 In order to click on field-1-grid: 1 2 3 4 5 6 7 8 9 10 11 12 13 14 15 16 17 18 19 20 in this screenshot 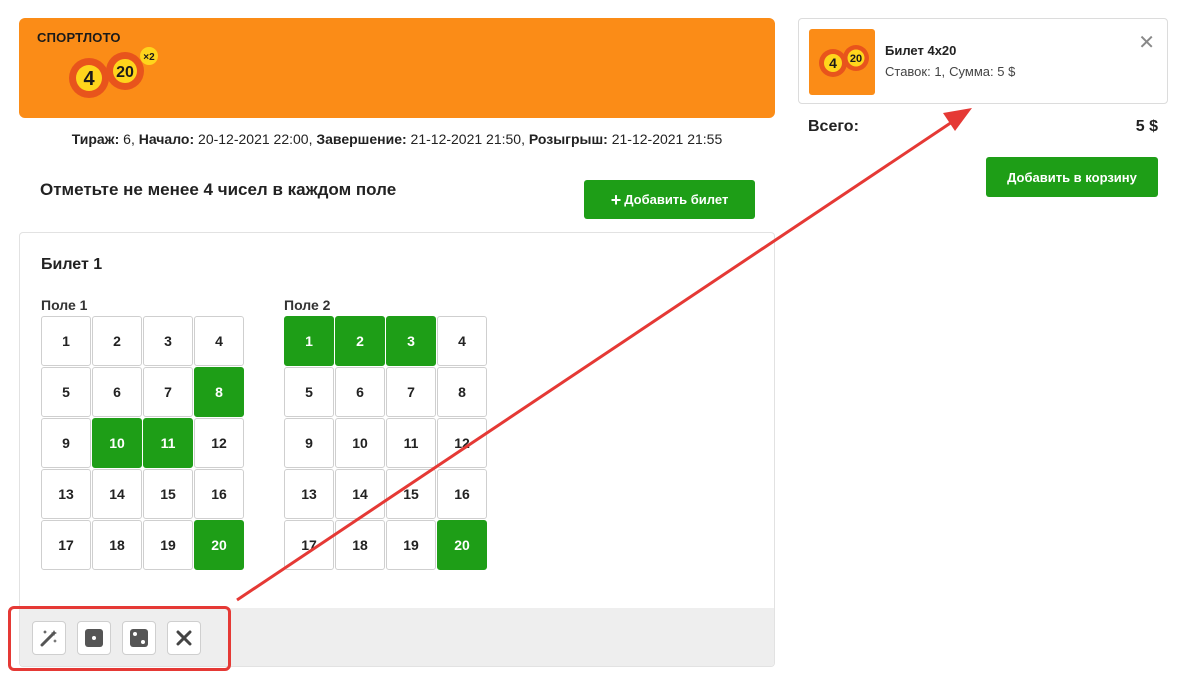, I will do `click(142, 443)`.